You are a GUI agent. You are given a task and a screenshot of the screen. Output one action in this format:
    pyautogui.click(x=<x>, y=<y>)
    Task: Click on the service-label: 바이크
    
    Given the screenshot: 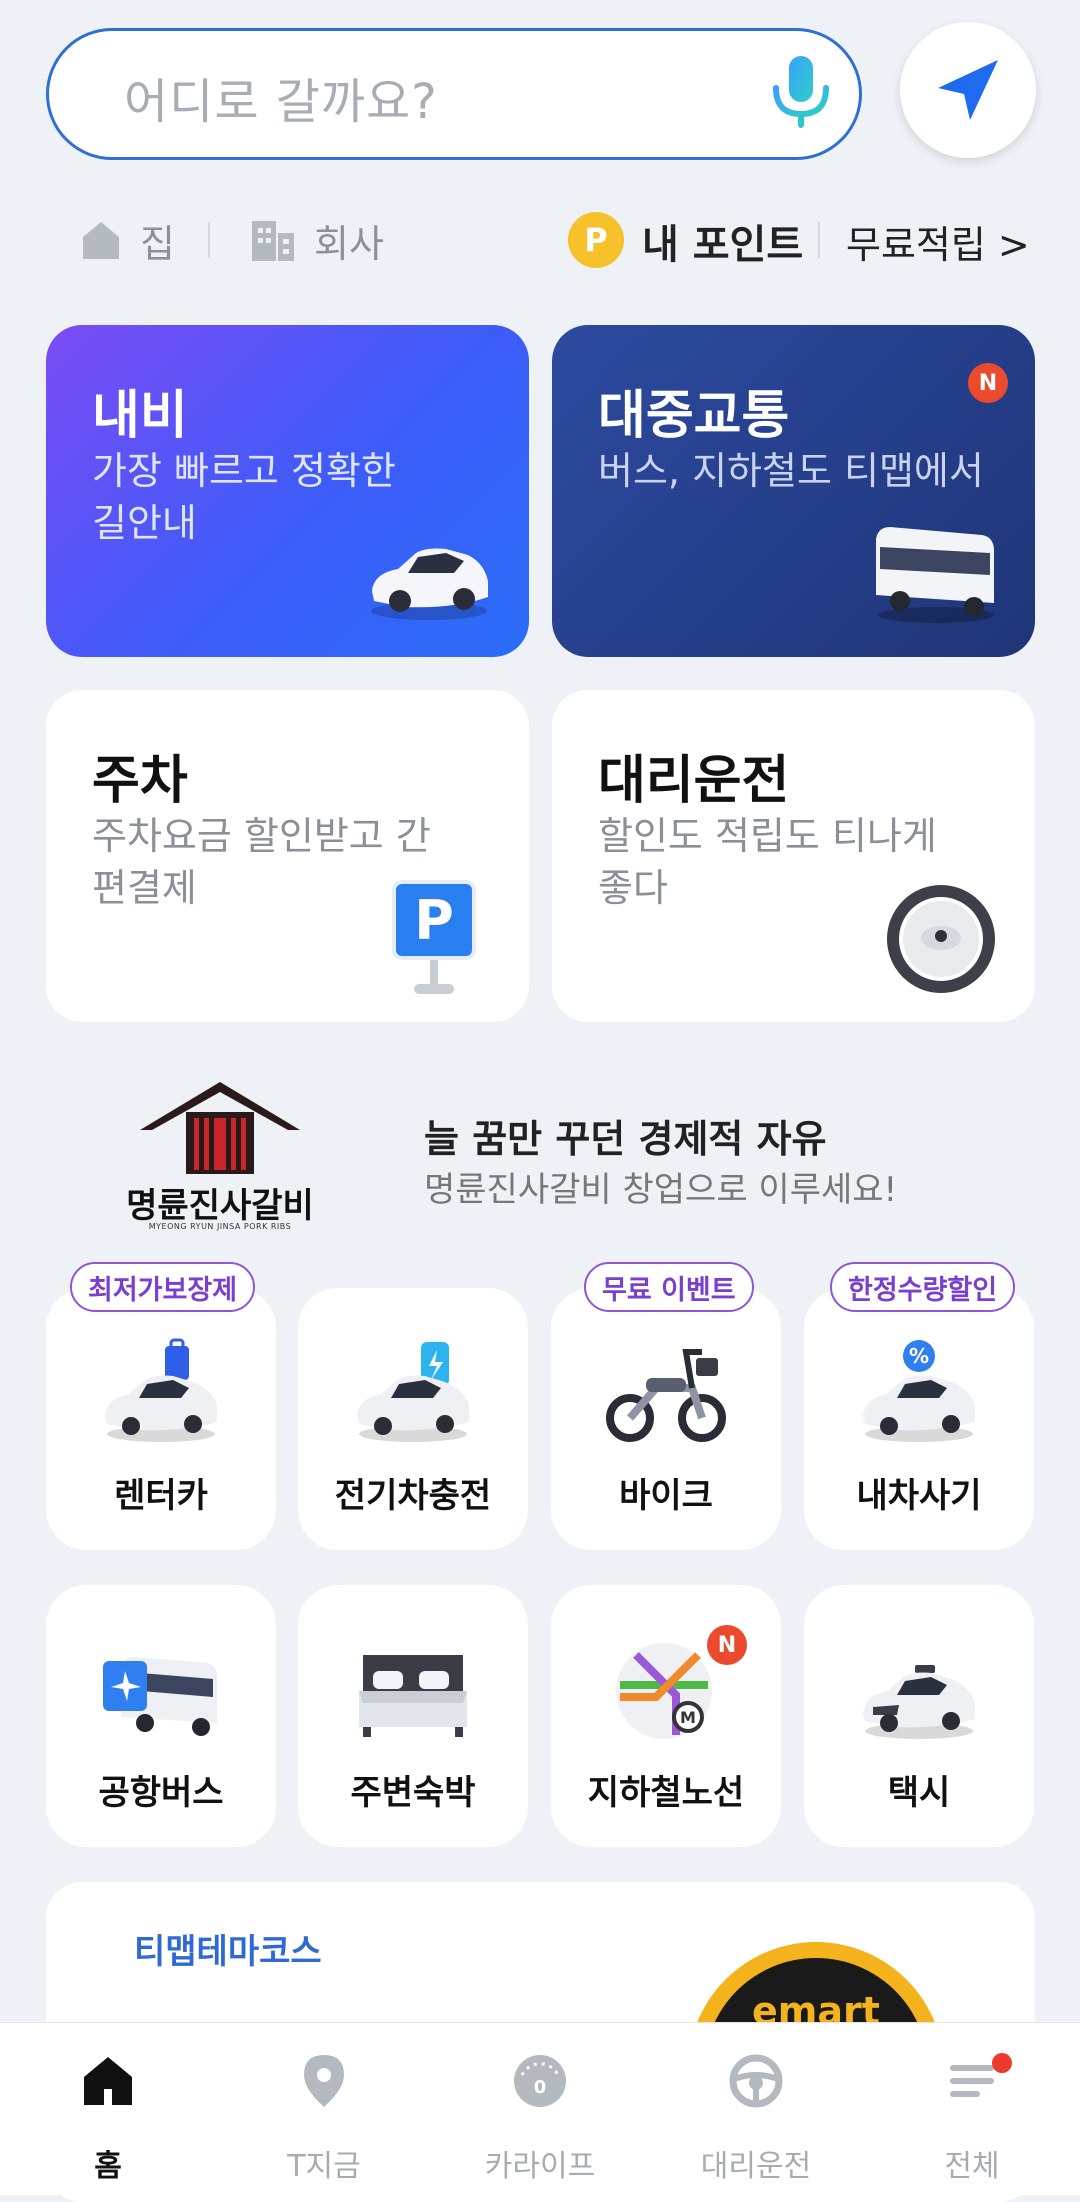 What is the action you would take?
    pyautogui.click(x=666, y=1496)
    